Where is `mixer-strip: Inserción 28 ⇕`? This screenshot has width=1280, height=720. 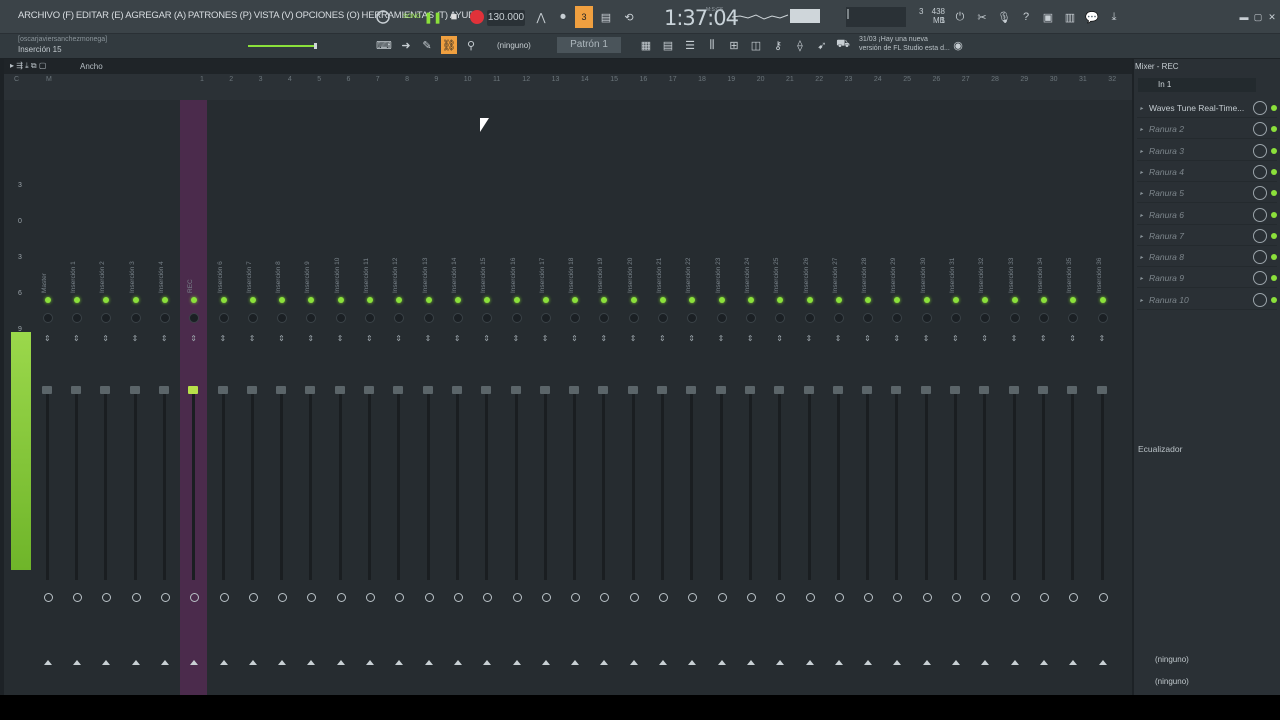 mixer-strip: Inserción 28 ⇕ is located at coordinates (867, 397).